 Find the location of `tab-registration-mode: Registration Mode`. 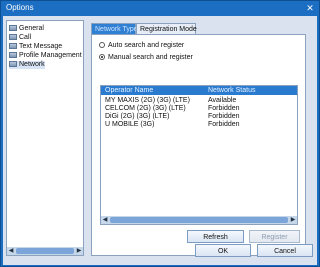

tab-registration-mode: Registration Mode is located at coordinates (166, 28).